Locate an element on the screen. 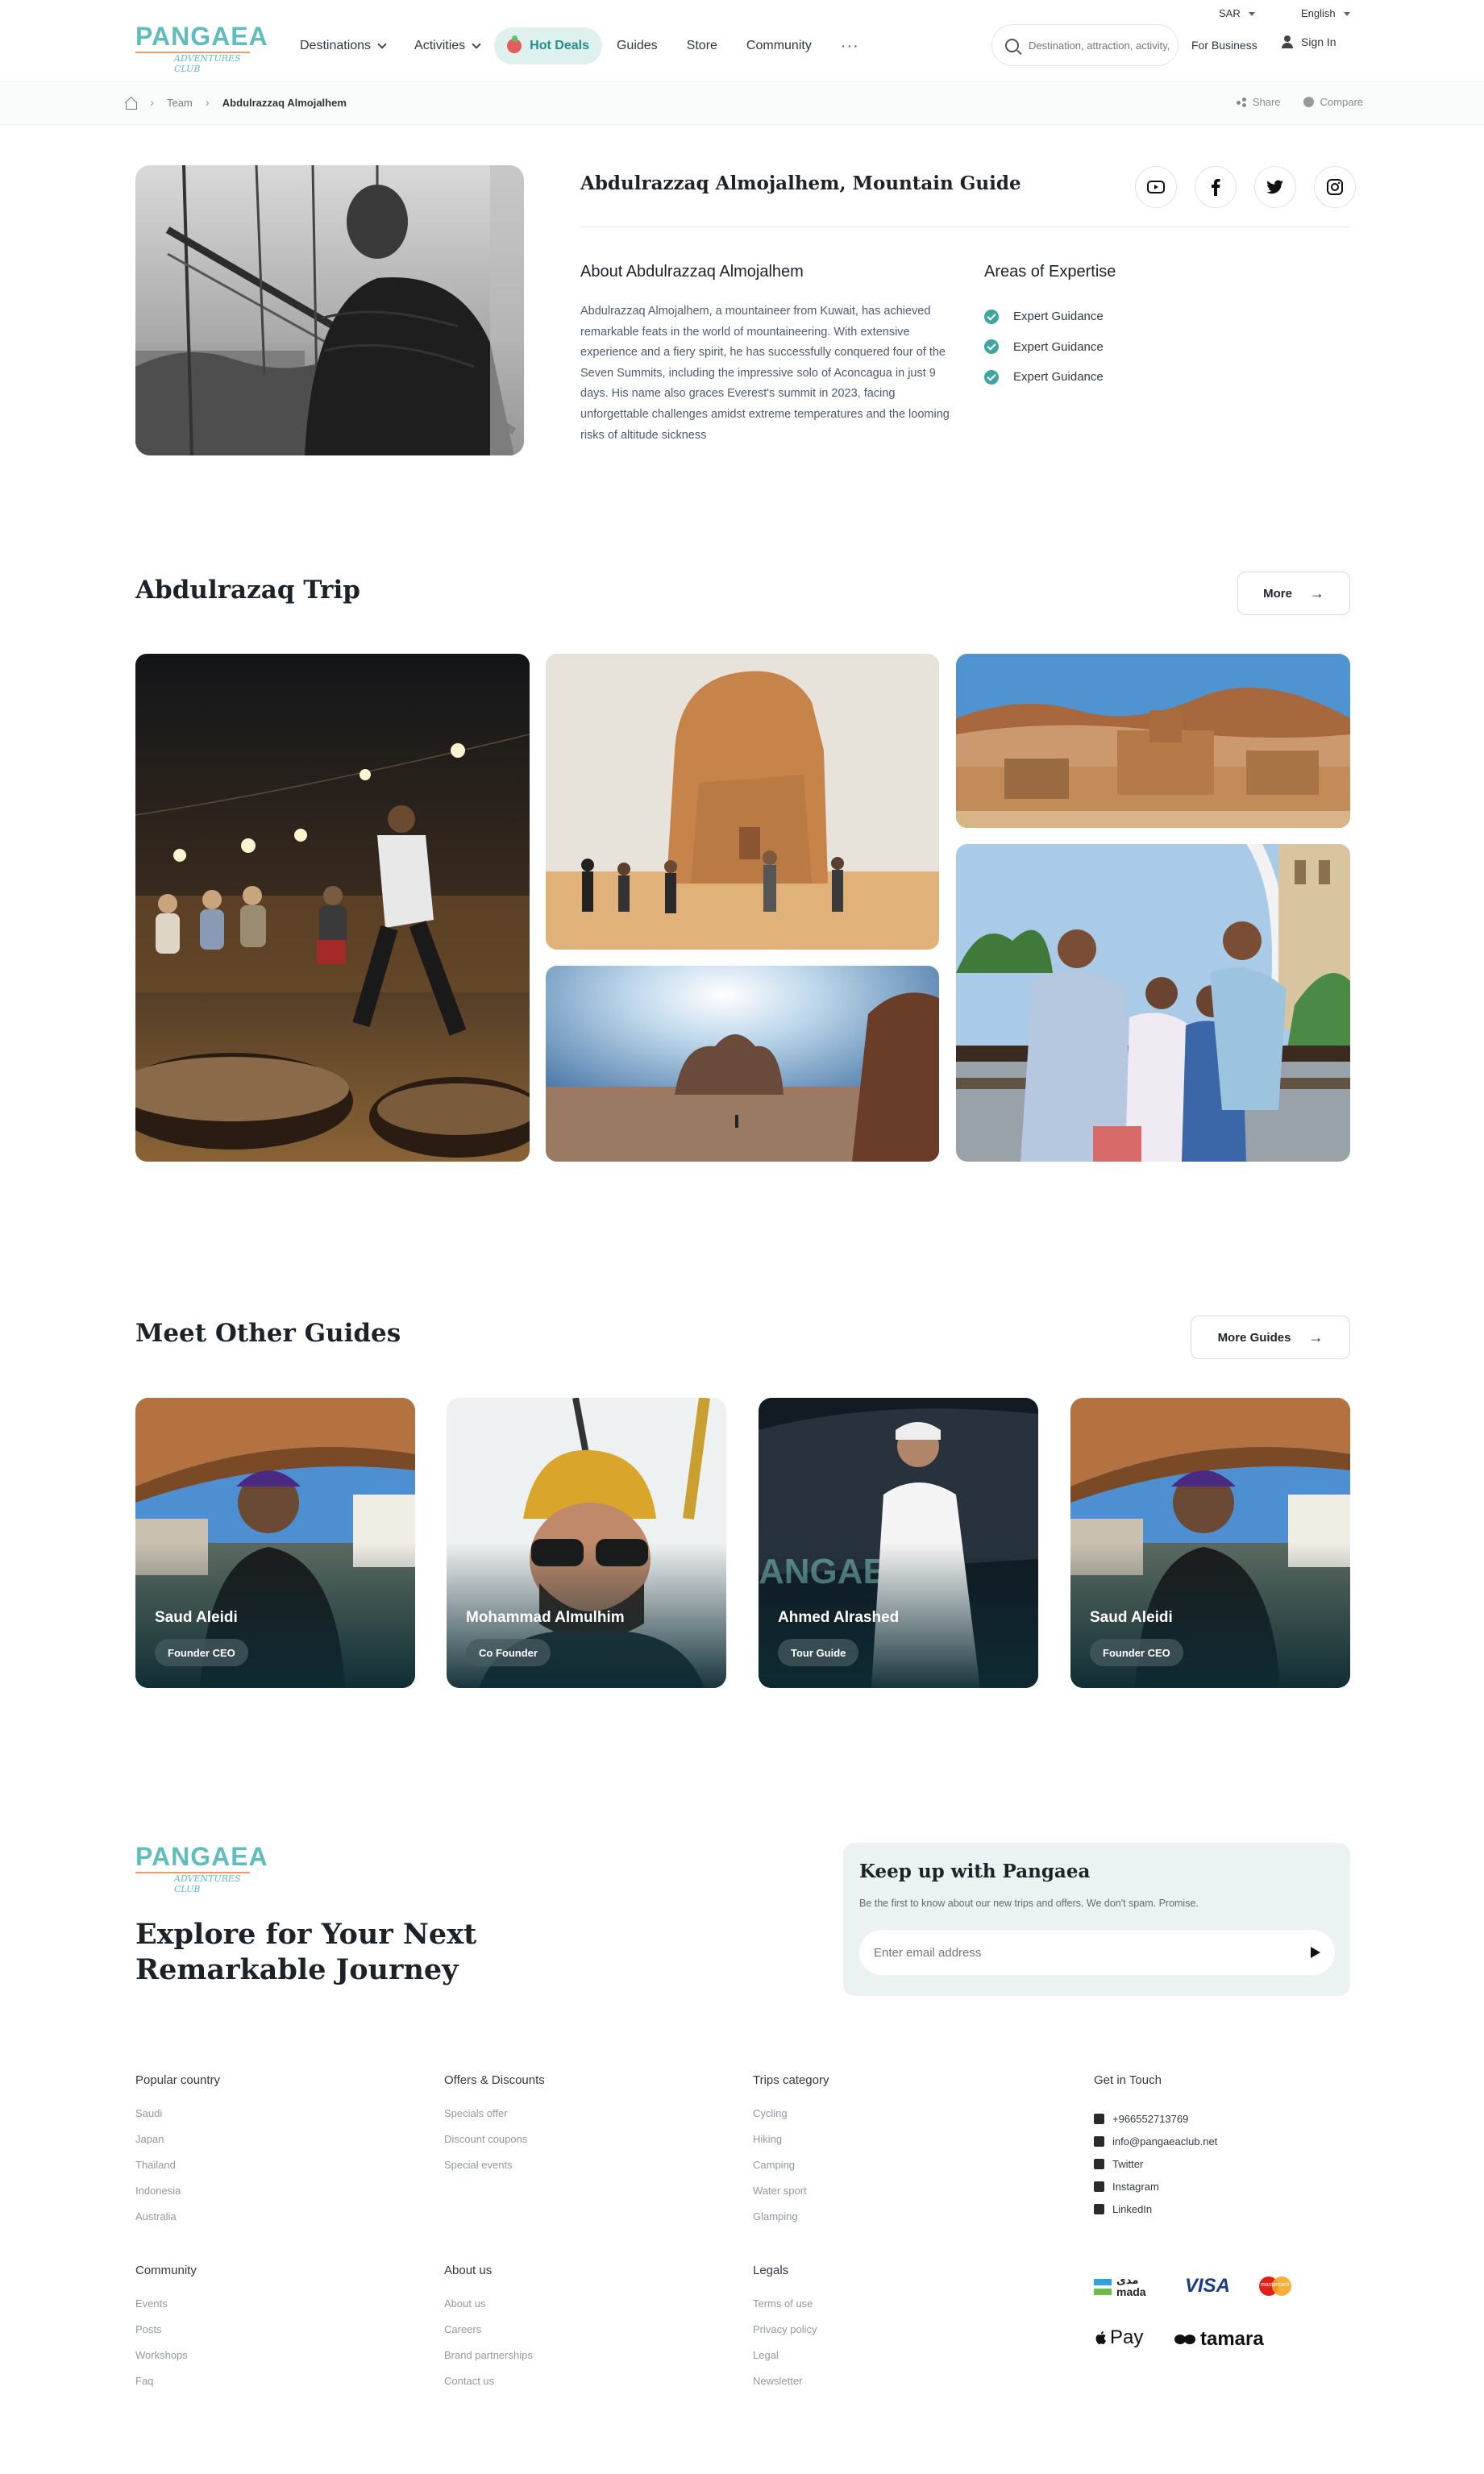 The height and width of the screenshot is (2474, 1484). nav-community: Community is located at coordinates (779, 45).